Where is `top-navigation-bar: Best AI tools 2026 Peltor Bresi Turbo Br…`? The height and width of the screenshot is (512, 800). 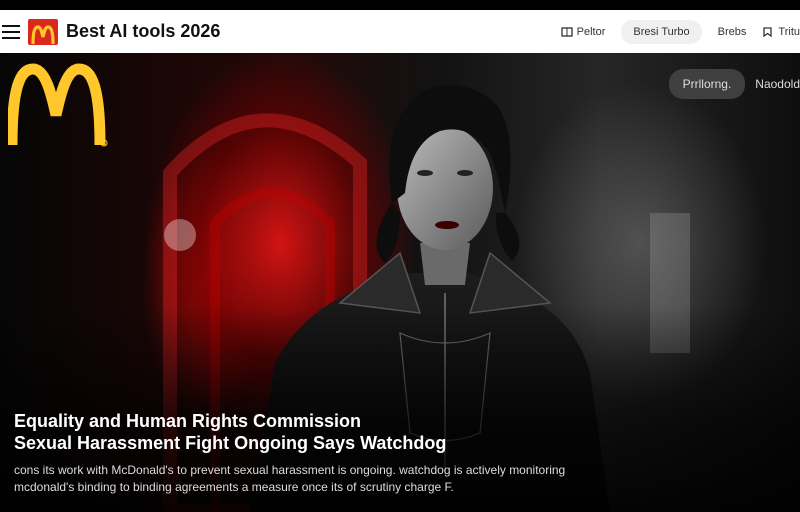 top-navigation-bar: Best AI tools 2026 Peltor Bresi Turbo Br… is located at coordinates (400, 26).